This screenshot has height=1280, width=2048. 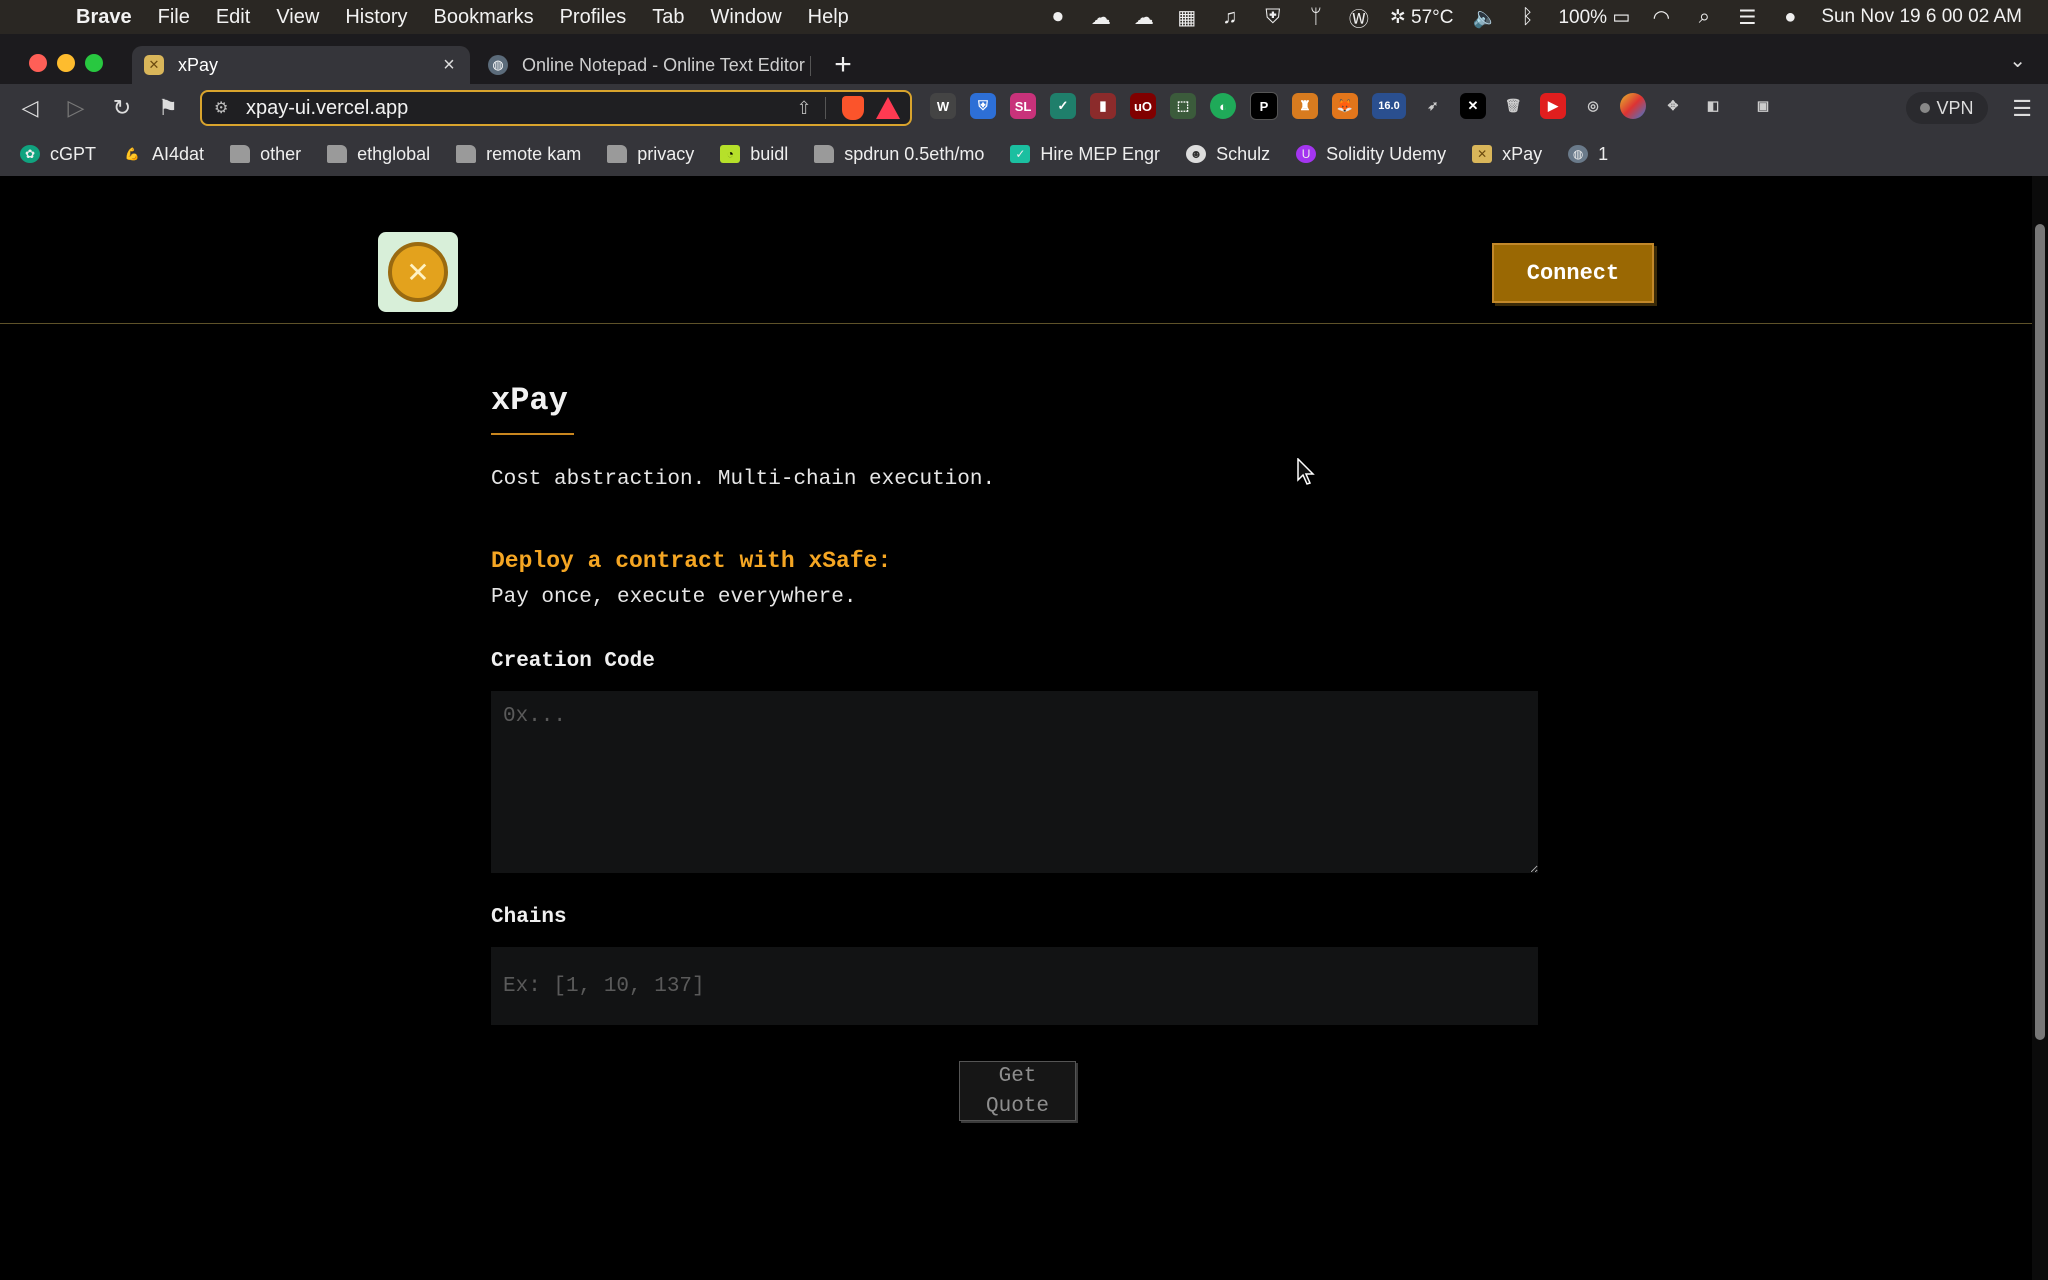 What do you see at coordinates (1183, 106) in the screenshot?
I see `extension-toggle-icon: ⬚` at bounding box center [1183, 106].